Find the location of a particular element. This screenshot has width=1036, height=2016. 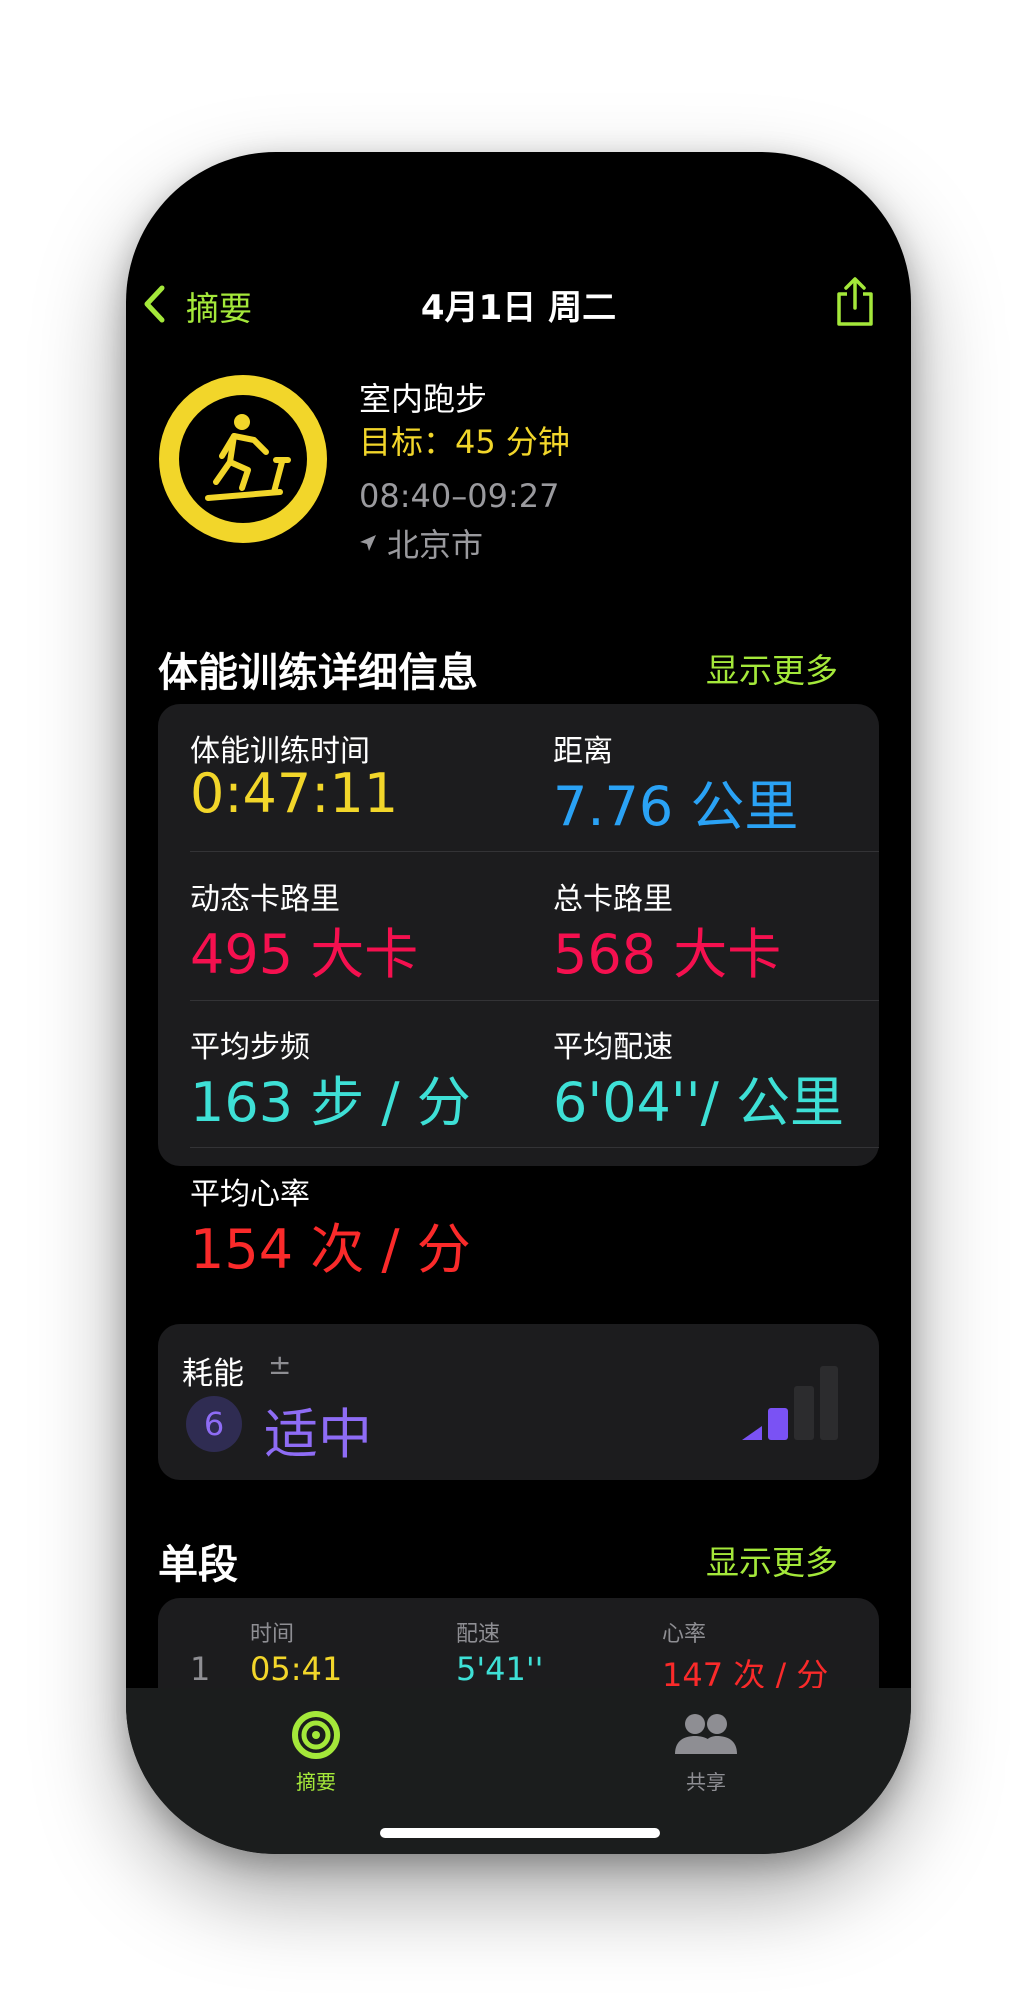

effort-adjust-icon: ± is located at coordinates (279, 1364).